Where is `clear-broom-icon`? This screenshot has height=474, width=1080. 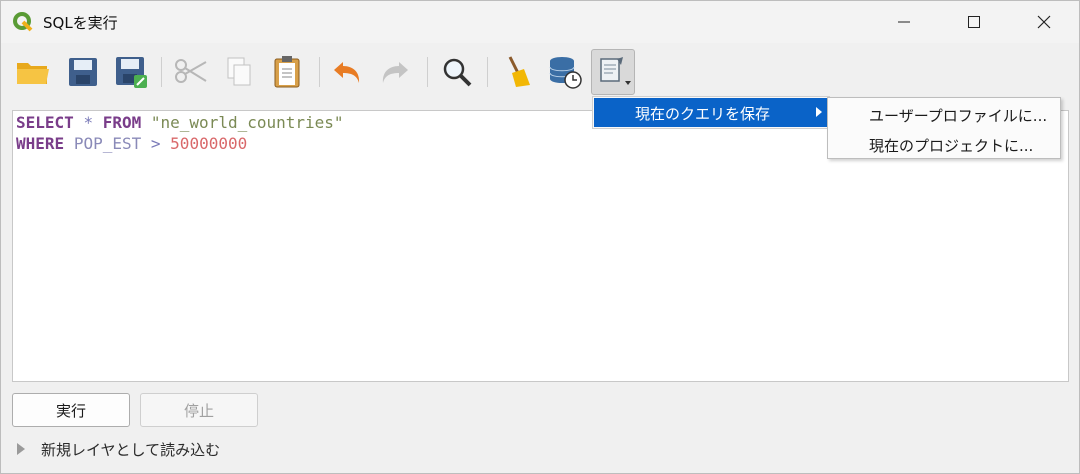 clear-broom-icon is located at coordinates (517, 72).